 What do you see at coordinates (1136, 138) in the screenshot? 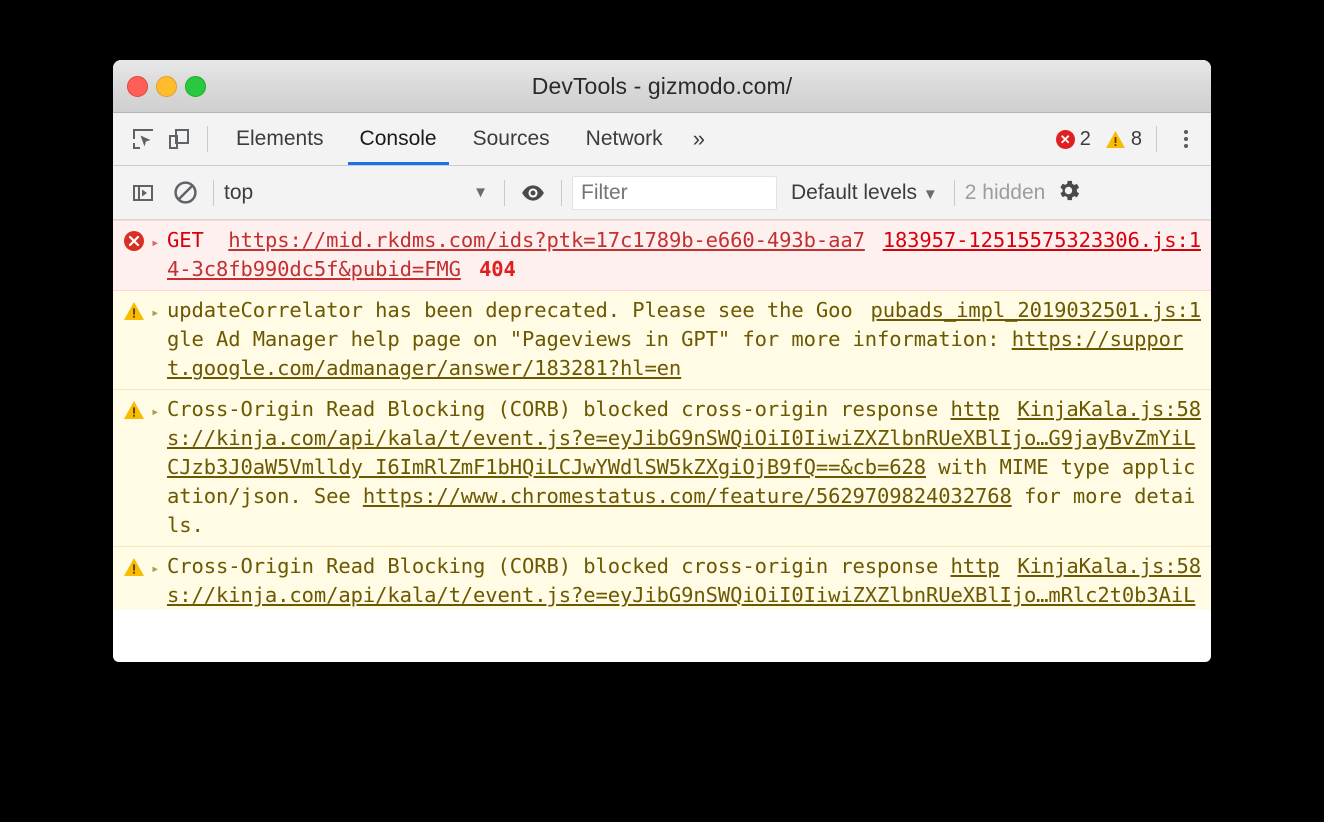
I see `warning-count-label: 8` at bounding box center [1136, 138].